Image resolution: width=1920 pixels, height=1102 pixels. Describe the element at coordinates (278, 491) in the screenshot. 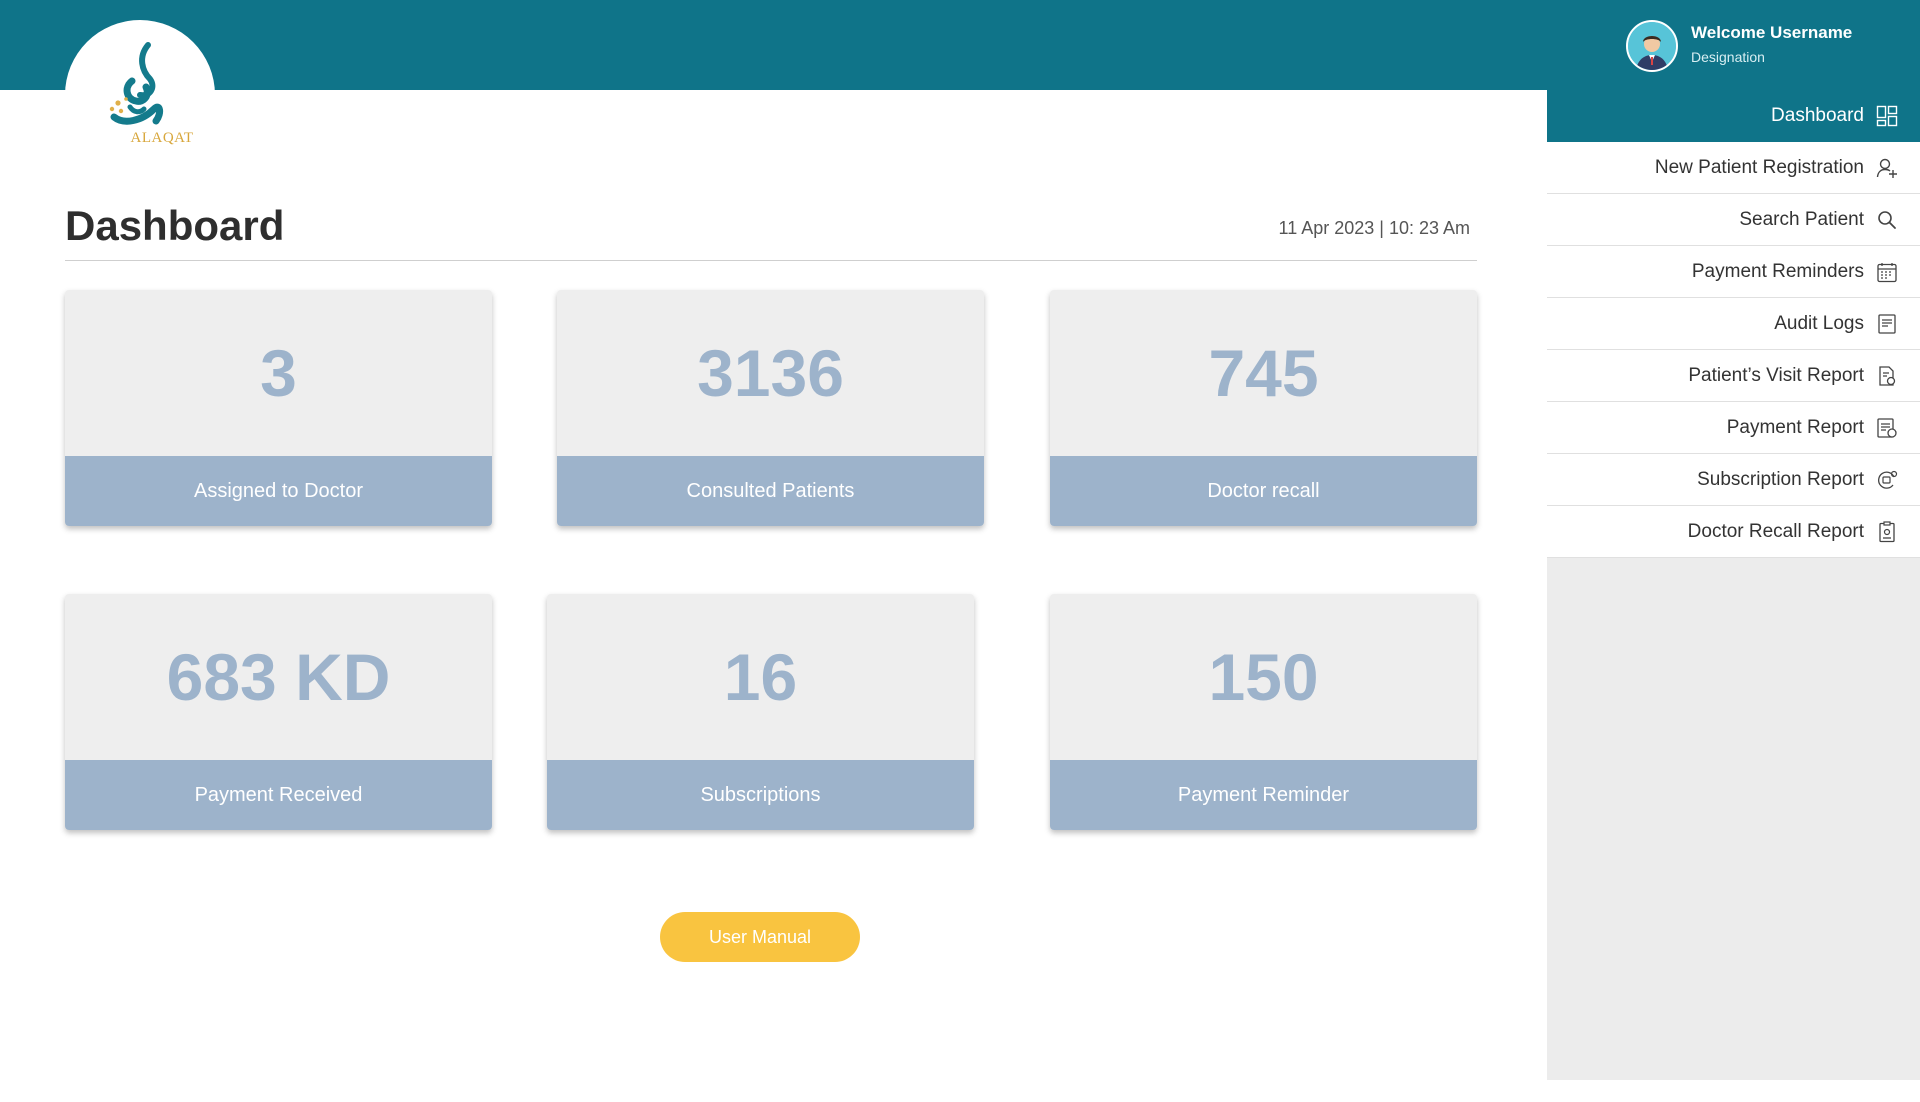

I see `stat-label: Assigned to Doctor` at that location.